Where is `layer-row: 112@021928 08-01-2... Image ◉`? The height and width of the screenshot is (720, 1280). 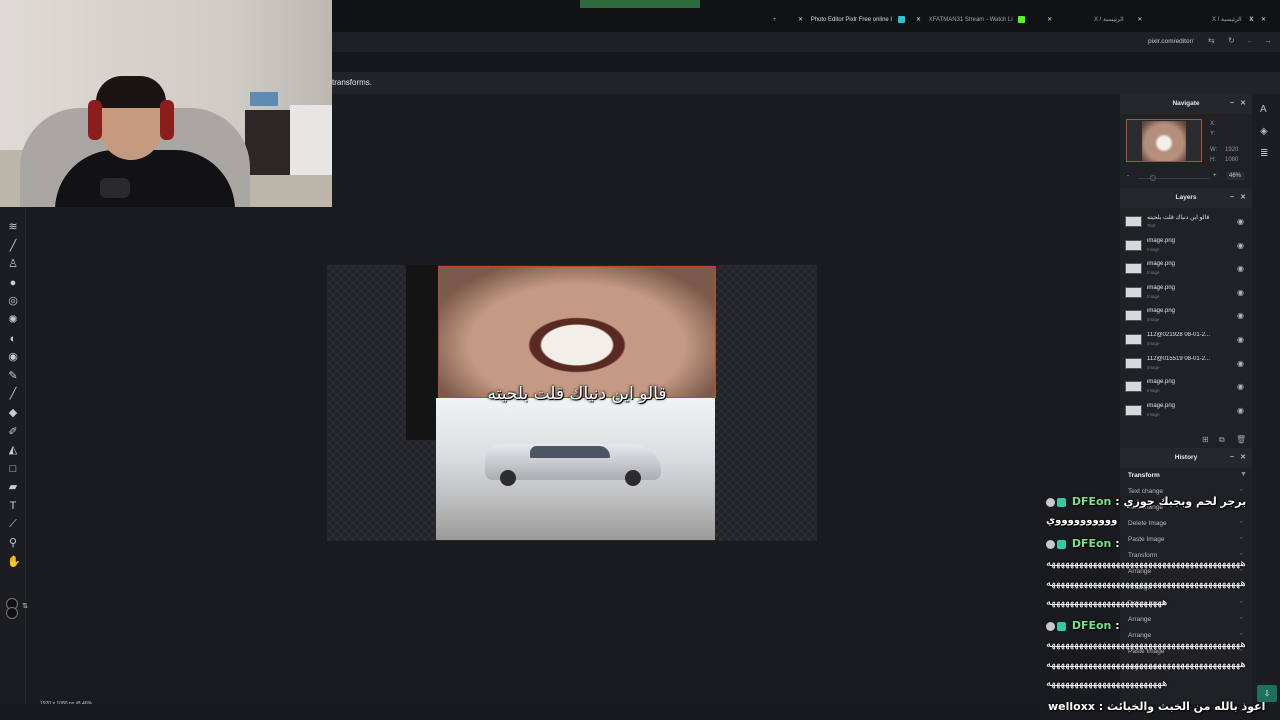
layer-row: 112@021928 08-01-2... Image ◉ is located at coordinates (1186, 340).